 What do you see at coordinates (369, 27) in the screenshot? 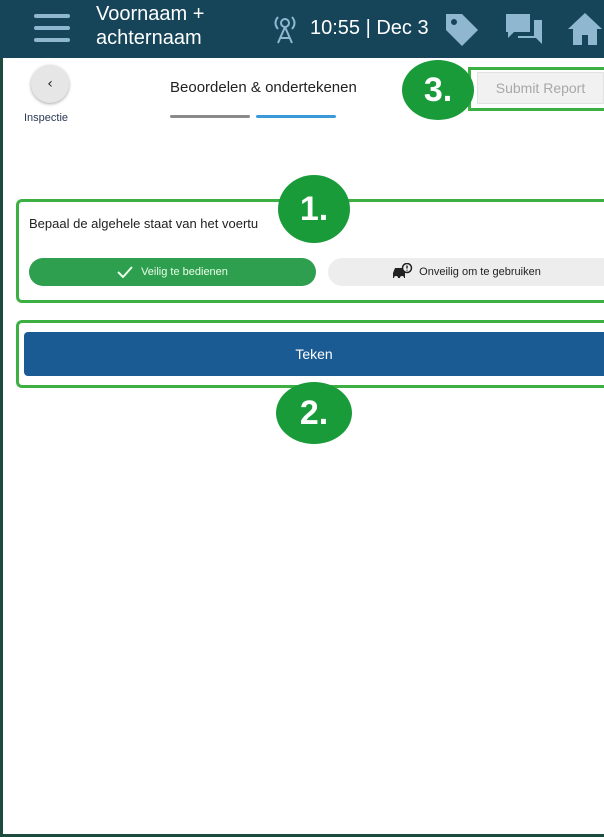
I see `time-date: 10:55 | Dec 3` at bounding box center [369, 27].